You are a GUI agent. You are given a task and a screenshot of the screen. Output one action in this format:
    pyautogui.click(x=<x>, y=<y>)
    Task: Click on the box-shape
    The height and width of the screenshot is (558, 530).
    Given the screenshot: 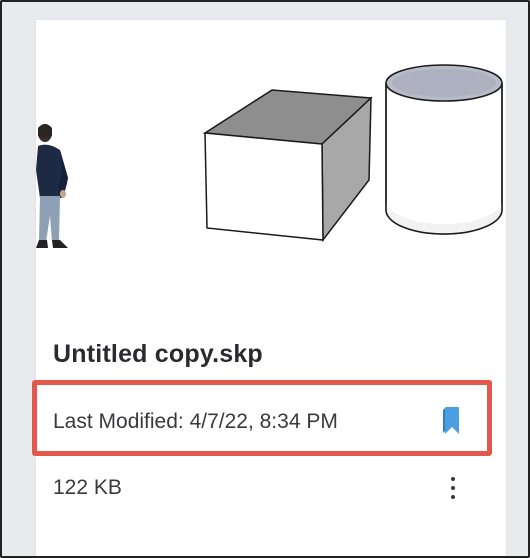 What is the action you would take?
    pyautogui.click(x=287, y=166)
    